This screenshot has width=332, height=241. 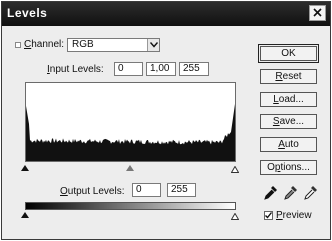 I want to click on input-gamma-field: 1,00, so click(x=161, y=69).